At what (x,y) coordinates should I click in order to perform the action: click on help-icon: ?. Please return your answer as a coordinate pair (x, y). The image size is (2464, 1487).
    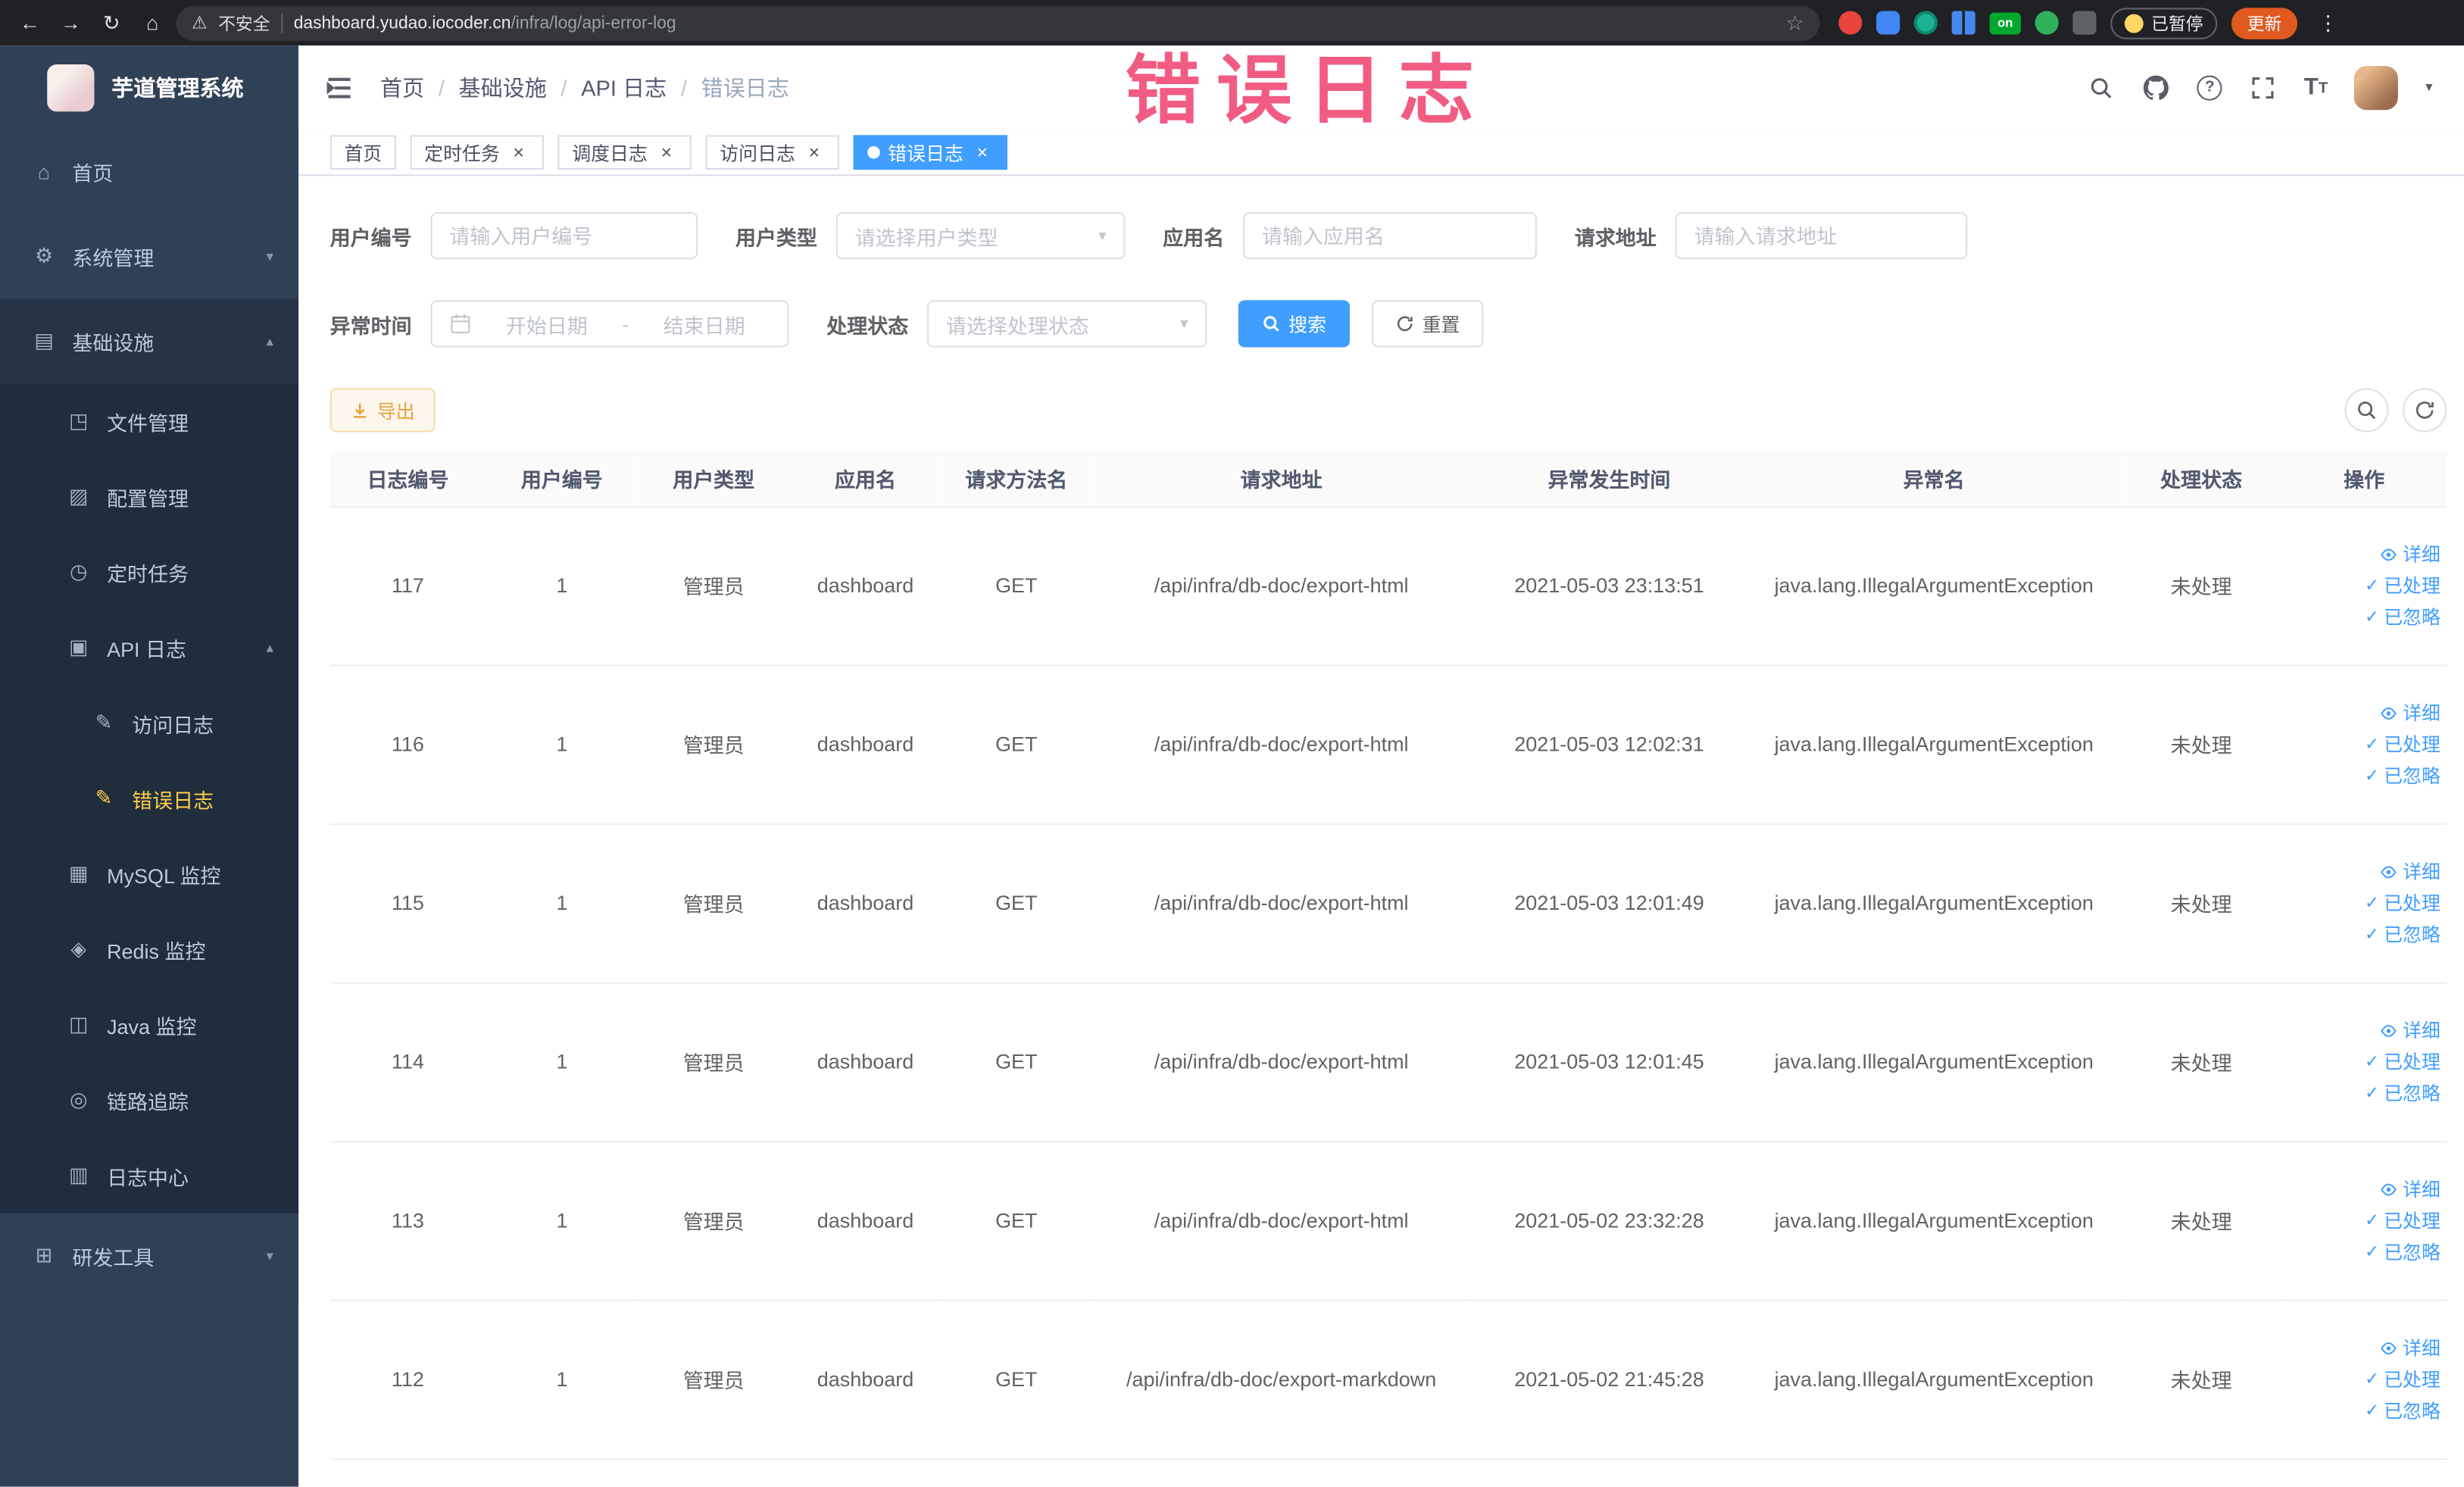
    Looking at the image, I should click on (2209, 87).